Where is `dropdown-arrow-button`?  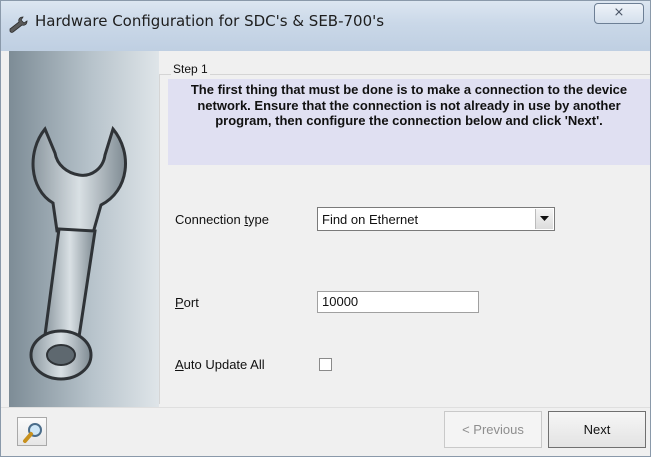 dropdown-arrow-button is located at coordinates (544, 219).